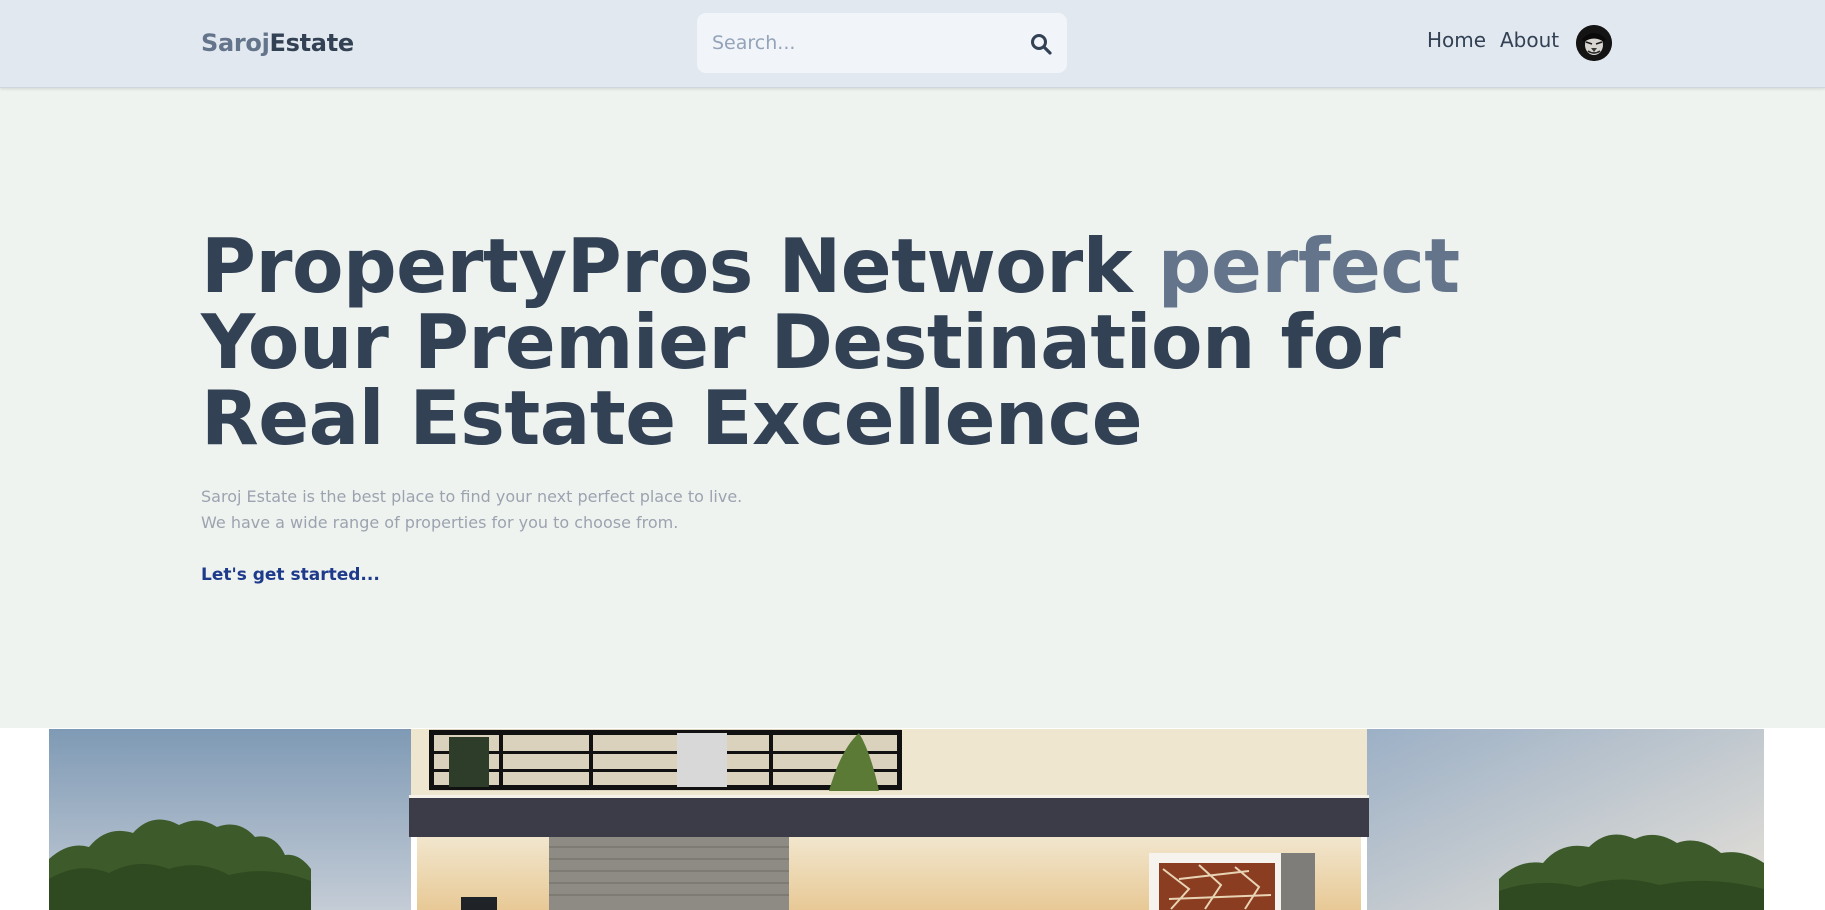 The height and width of the screenshot is (910, 1825). Describe the element at coordinates (1456, 40) in the screenshot. I see `nav-link-home: Home` at that location.